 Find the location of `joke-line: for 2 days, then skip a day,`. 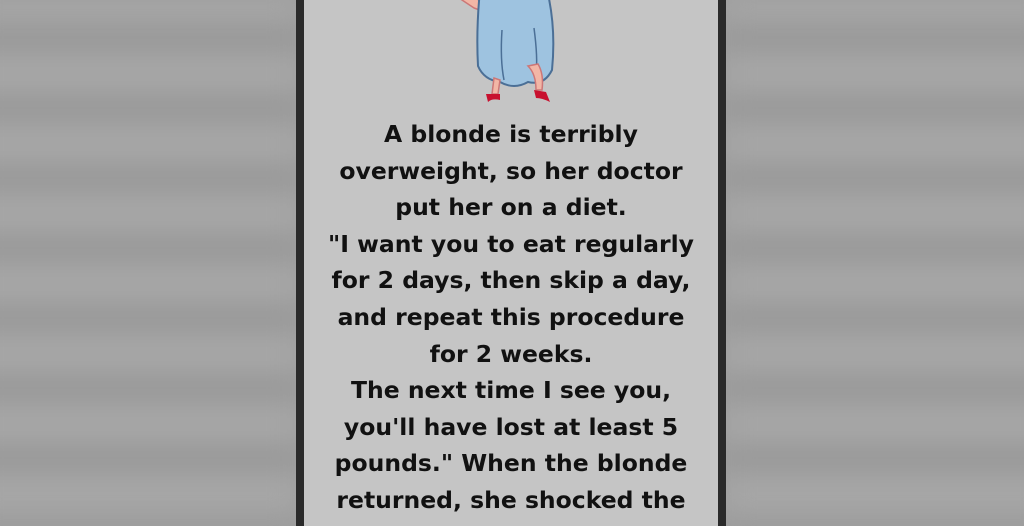

joke-line: for 2 days, then skip a day, is located at coordinates (511, 280).